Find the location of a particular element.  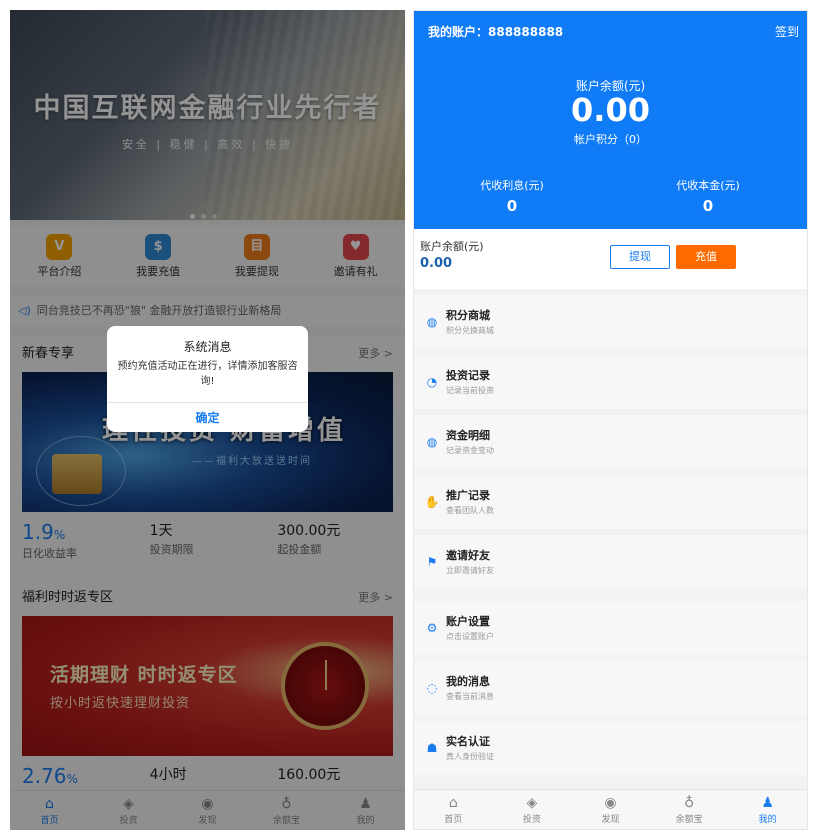

signin-button: 签到 is located at coordinates (787, 31).